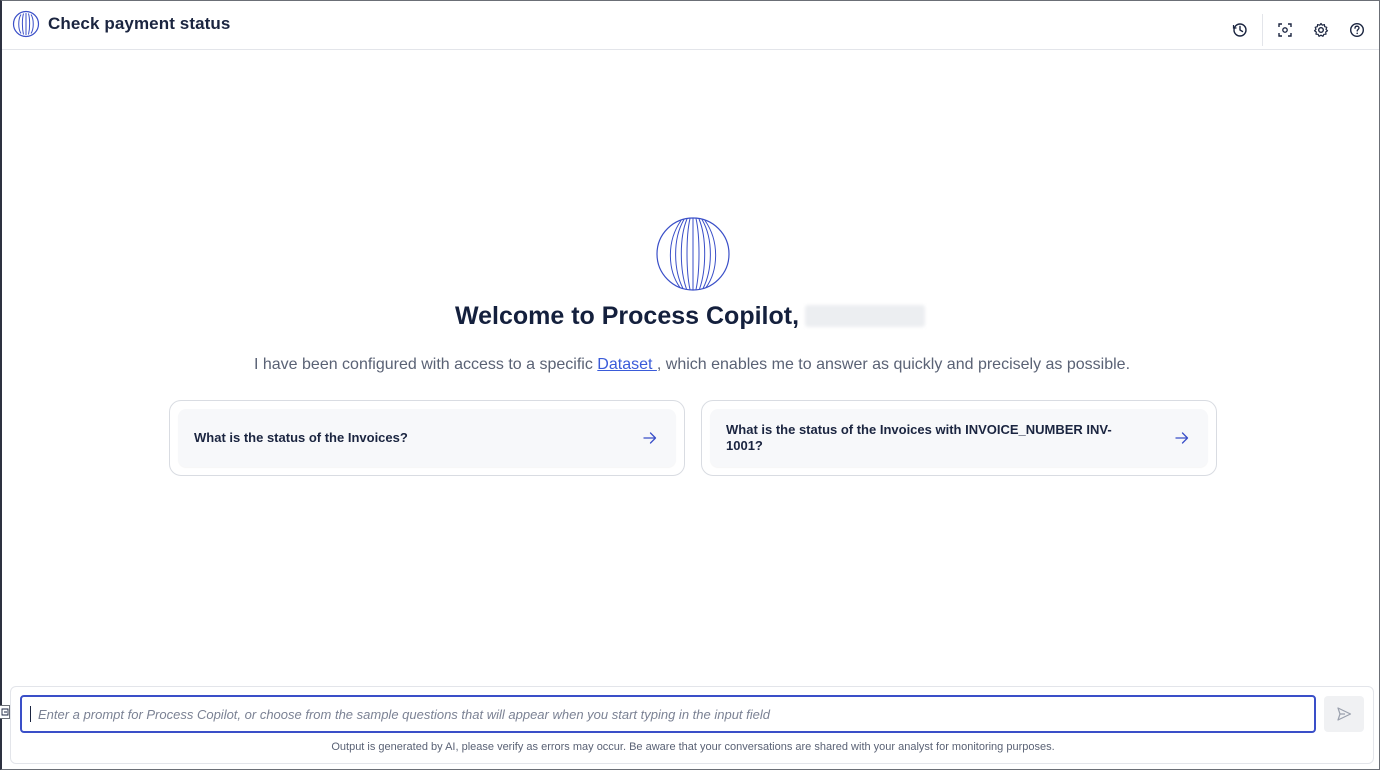 This screenshot has width=1380, height=770. What do you see at coordinates (865, 316) in the screenshot?
I see `user-name-redacted` at bounding box center [865, 316].